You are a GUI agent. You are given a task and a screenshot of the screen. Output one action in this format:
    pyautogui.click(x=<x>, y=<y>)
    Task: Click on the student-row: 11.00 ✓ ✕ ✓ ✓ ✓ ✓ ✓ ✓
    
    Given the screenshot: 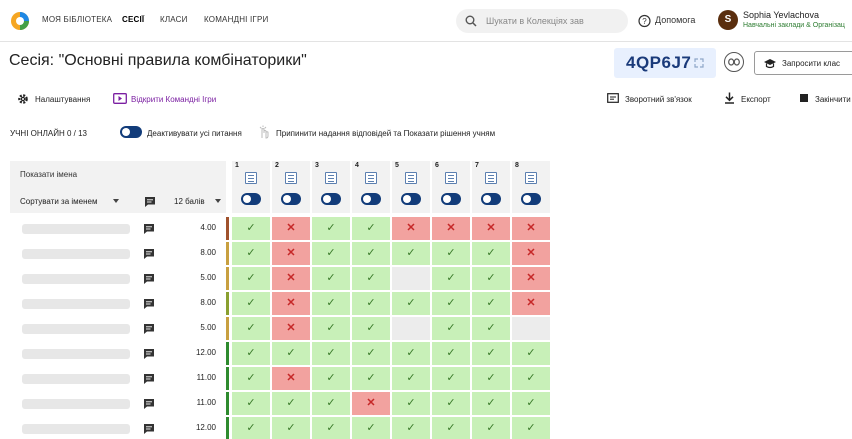 What is the action you would take?
    pyautogui.click(x=426, y=379)
    